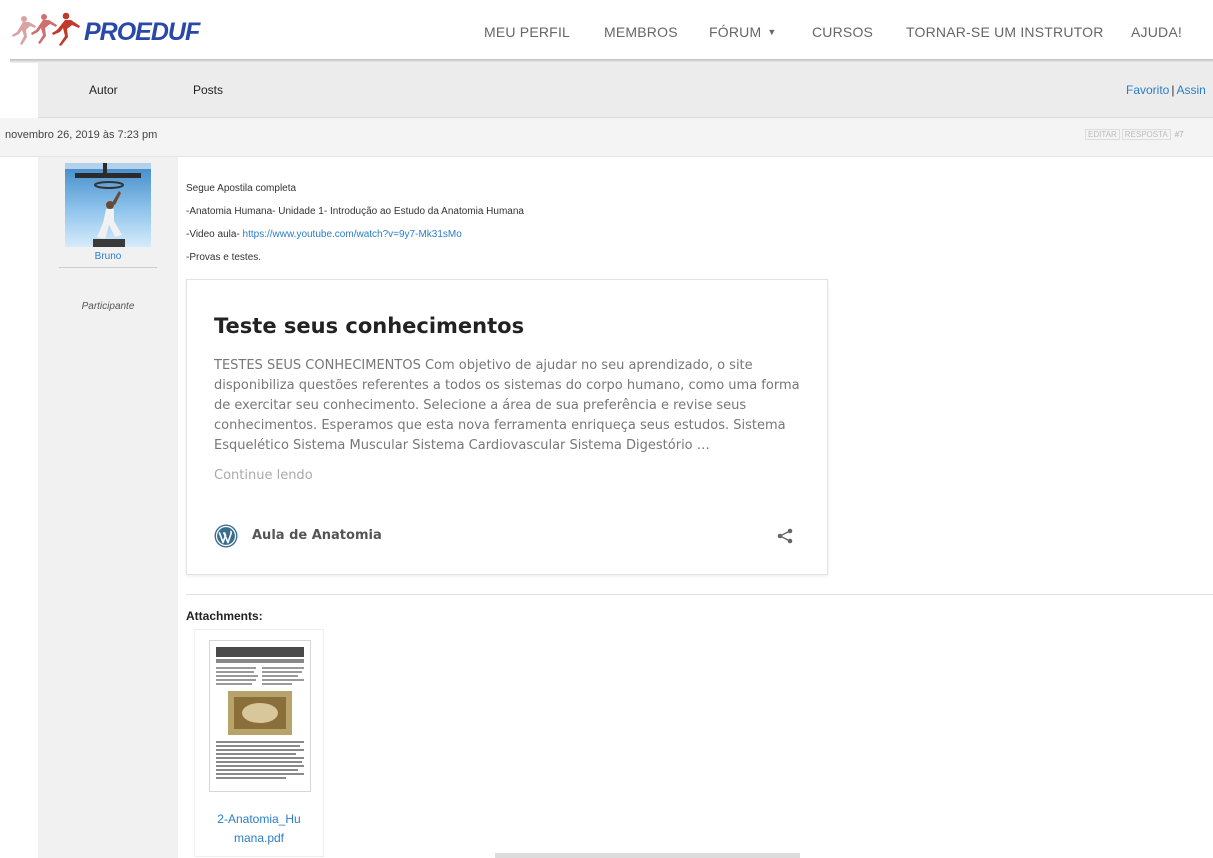 This screenshot has height=858, width=1213. I want to click on column-posts-label: Posts, so click(208, 90).